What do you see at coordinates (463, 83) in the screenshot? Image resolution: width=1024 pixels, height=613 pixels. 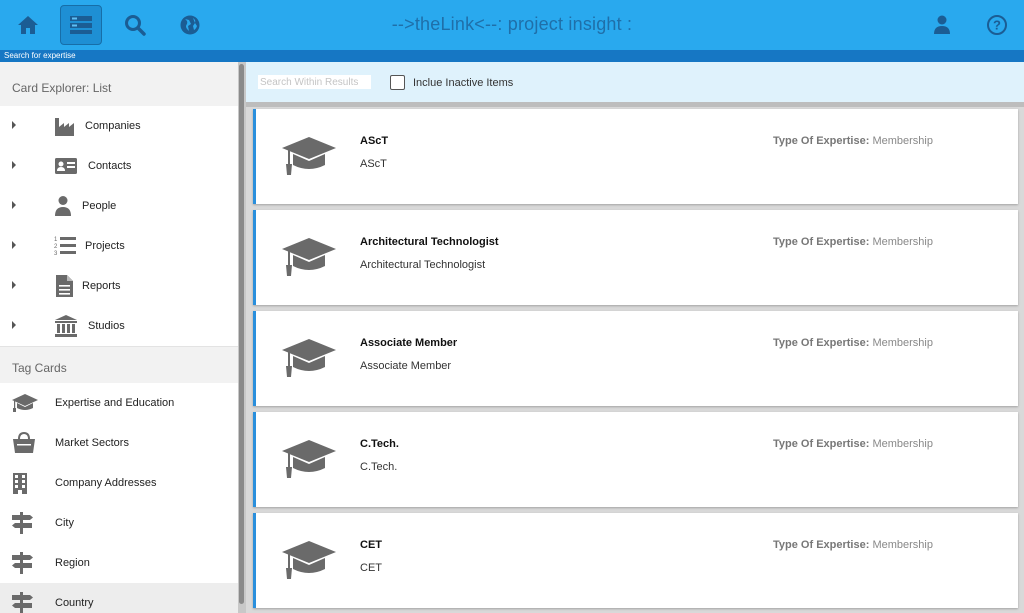 I see `include-inactive-label: Inclue Inactive Items` at bounding box center [463, 83].